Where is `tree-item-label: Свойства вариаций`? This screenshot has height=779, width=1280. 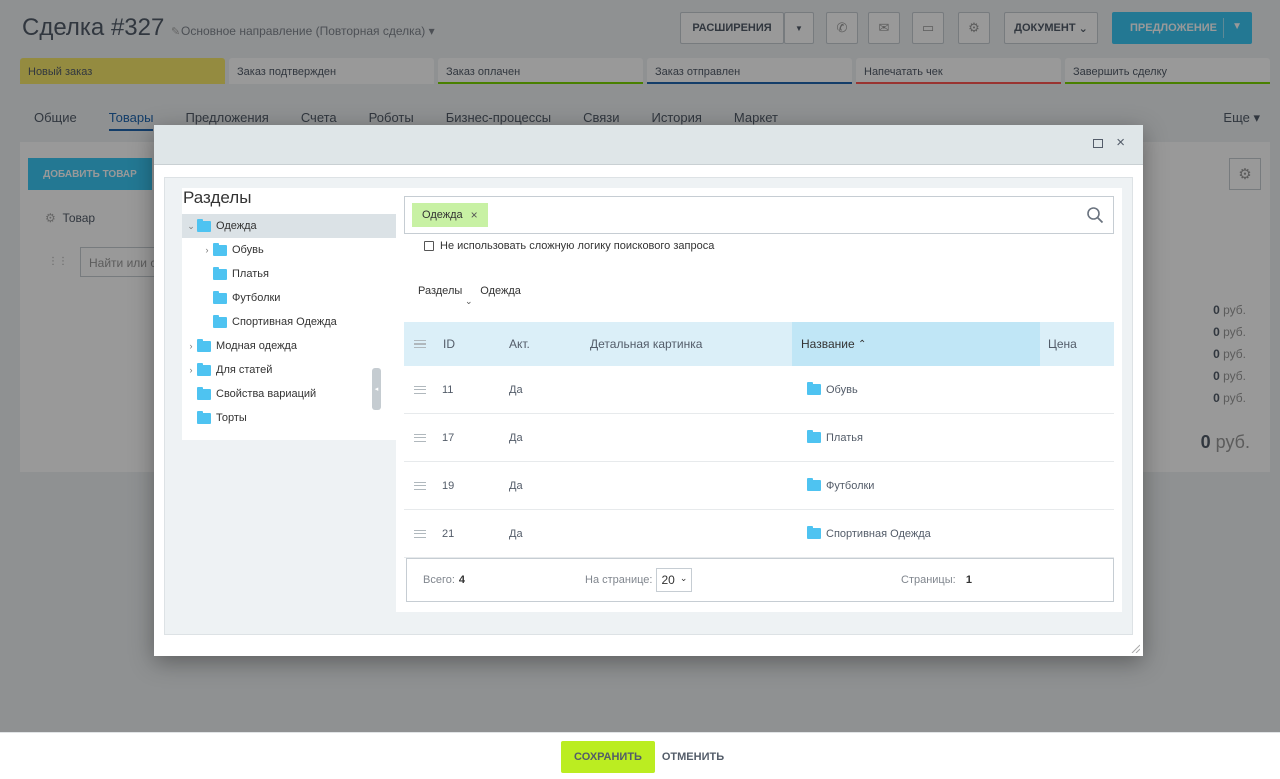 tree-item-label: Свойства вариаций is located at coordinates (266, 394).